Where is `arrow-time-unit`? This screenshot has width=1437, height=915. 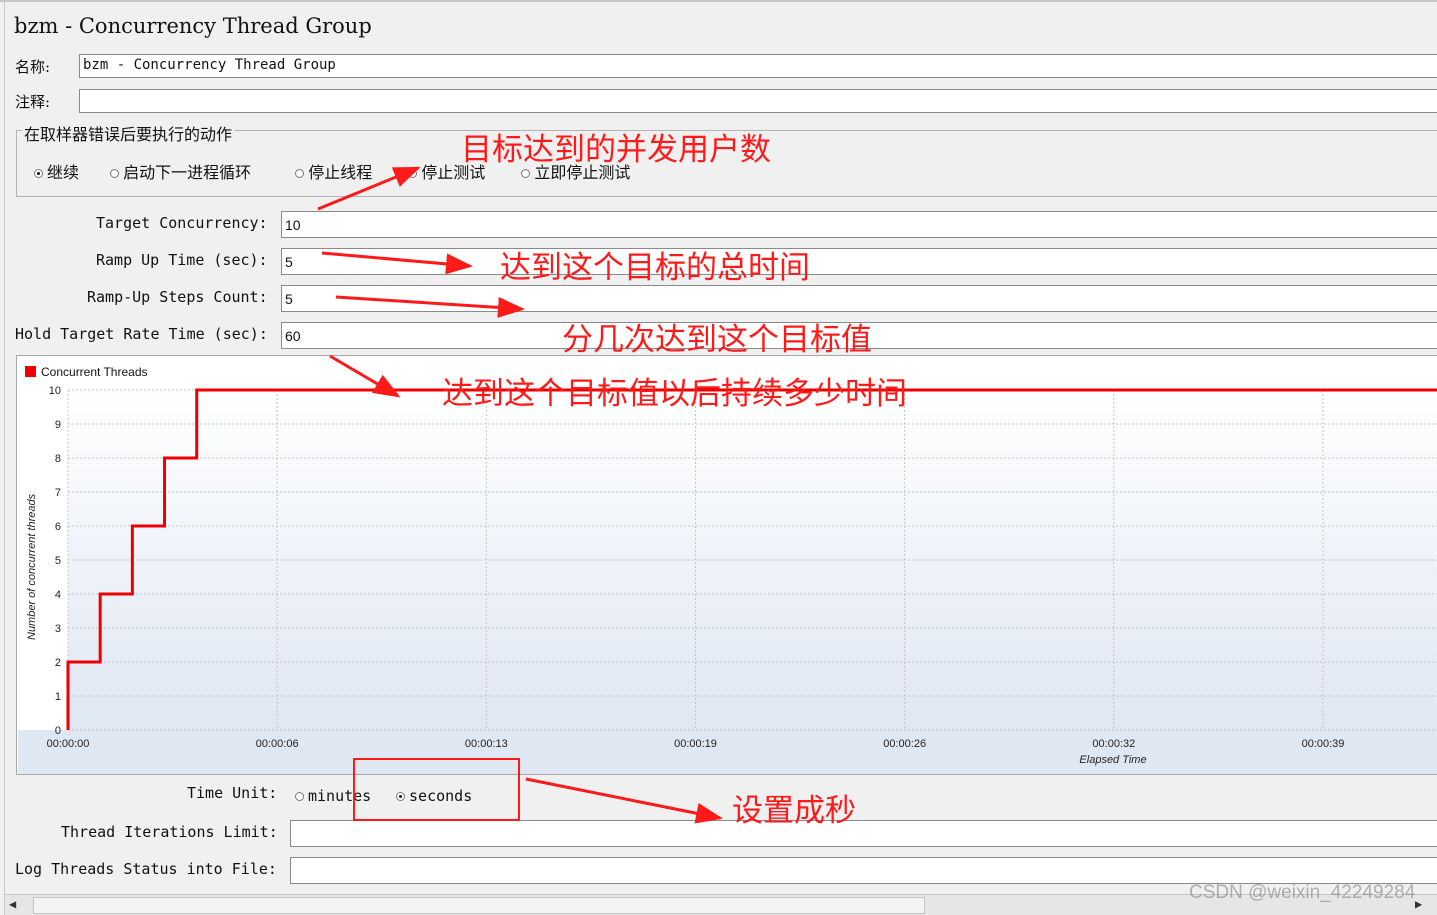
arrow-time-unit is located at coordinates (624, 800).